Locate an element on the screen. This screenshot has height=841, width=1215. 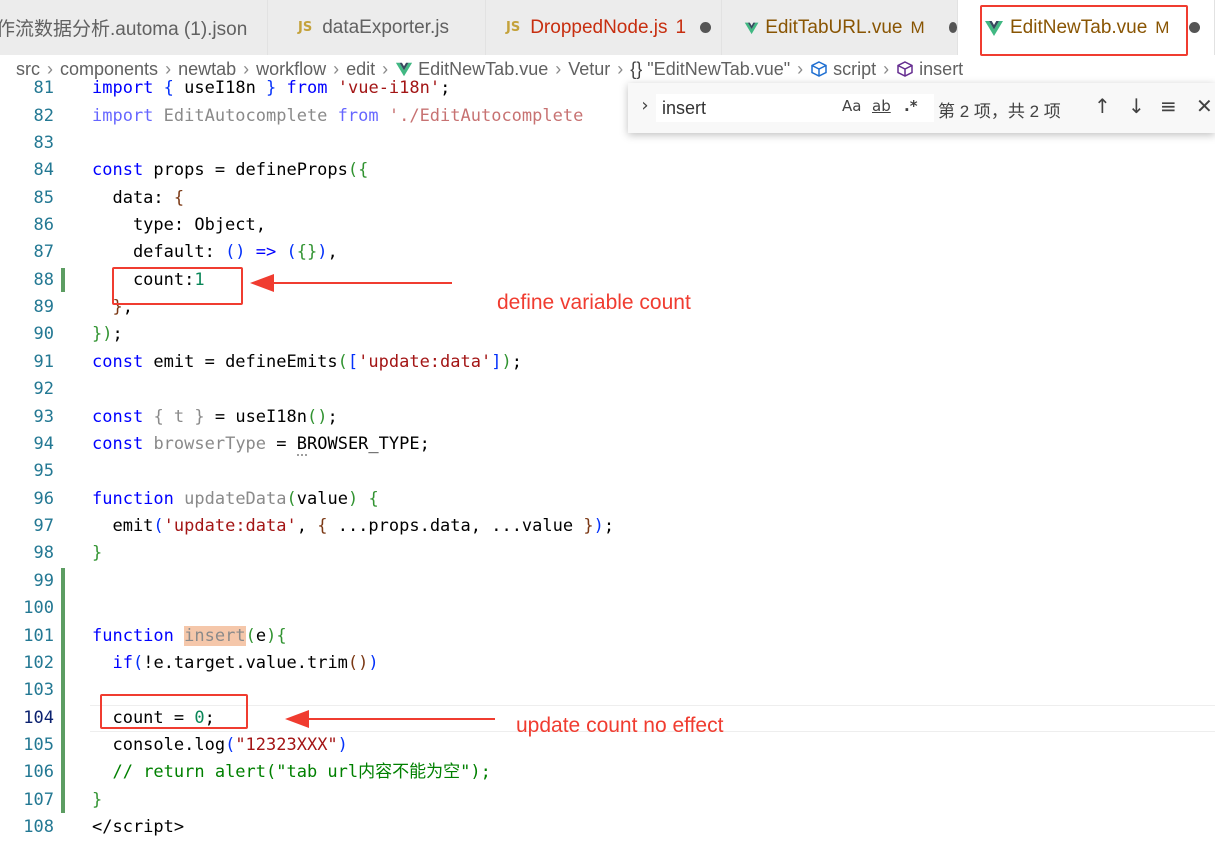
line-number: 84 is located at coordinates (43, 170).